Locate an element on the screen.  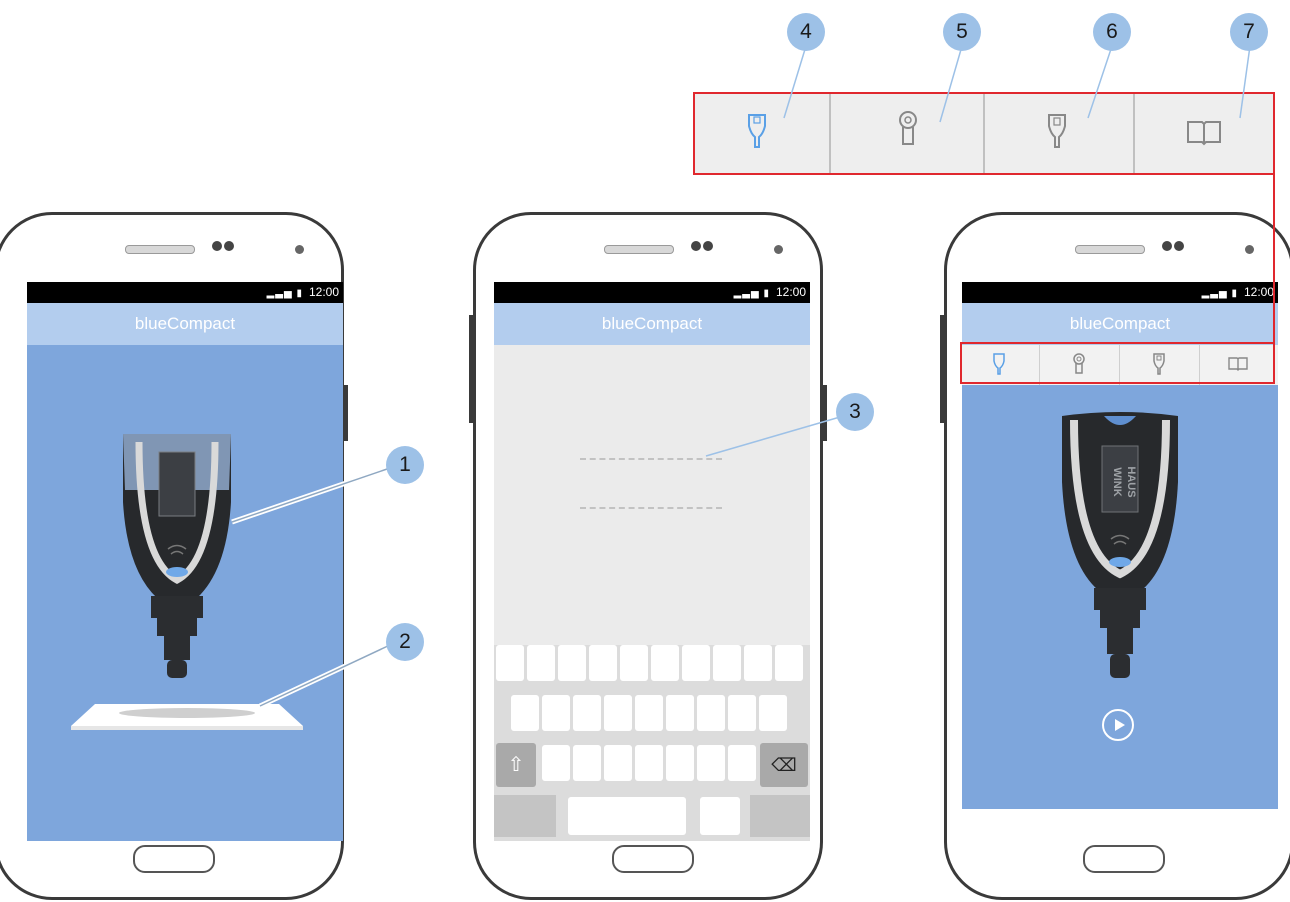
callout-1: 1 is located at coordinates (405, 465).